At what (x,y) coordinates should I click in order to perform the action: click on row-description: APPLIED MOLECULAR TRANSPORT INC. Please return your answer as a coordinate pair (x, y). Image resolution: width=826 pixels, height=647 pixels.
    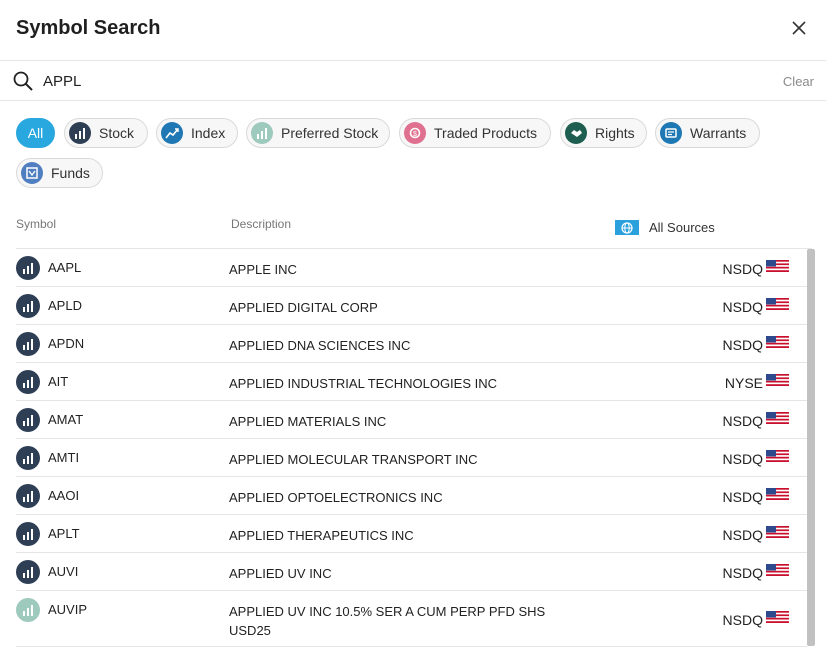
    Looking at the image, I should click on (353, 459).